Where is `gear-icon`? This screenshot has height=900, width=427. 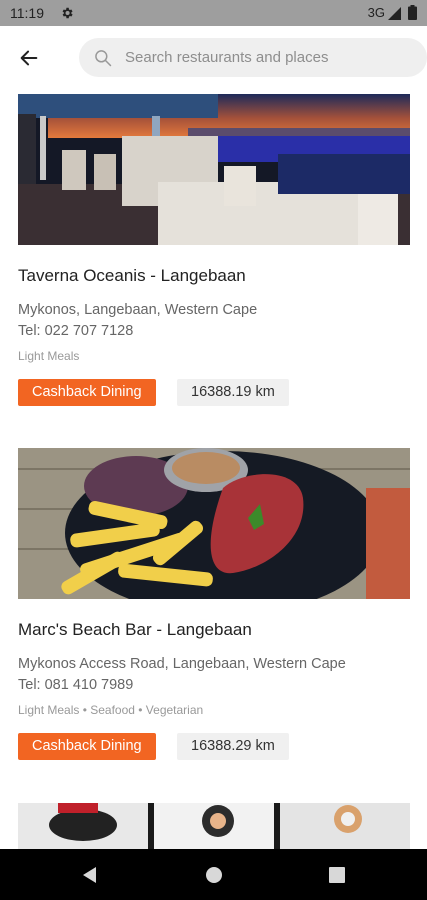
gear-icon is located at coordinates (67, 13).